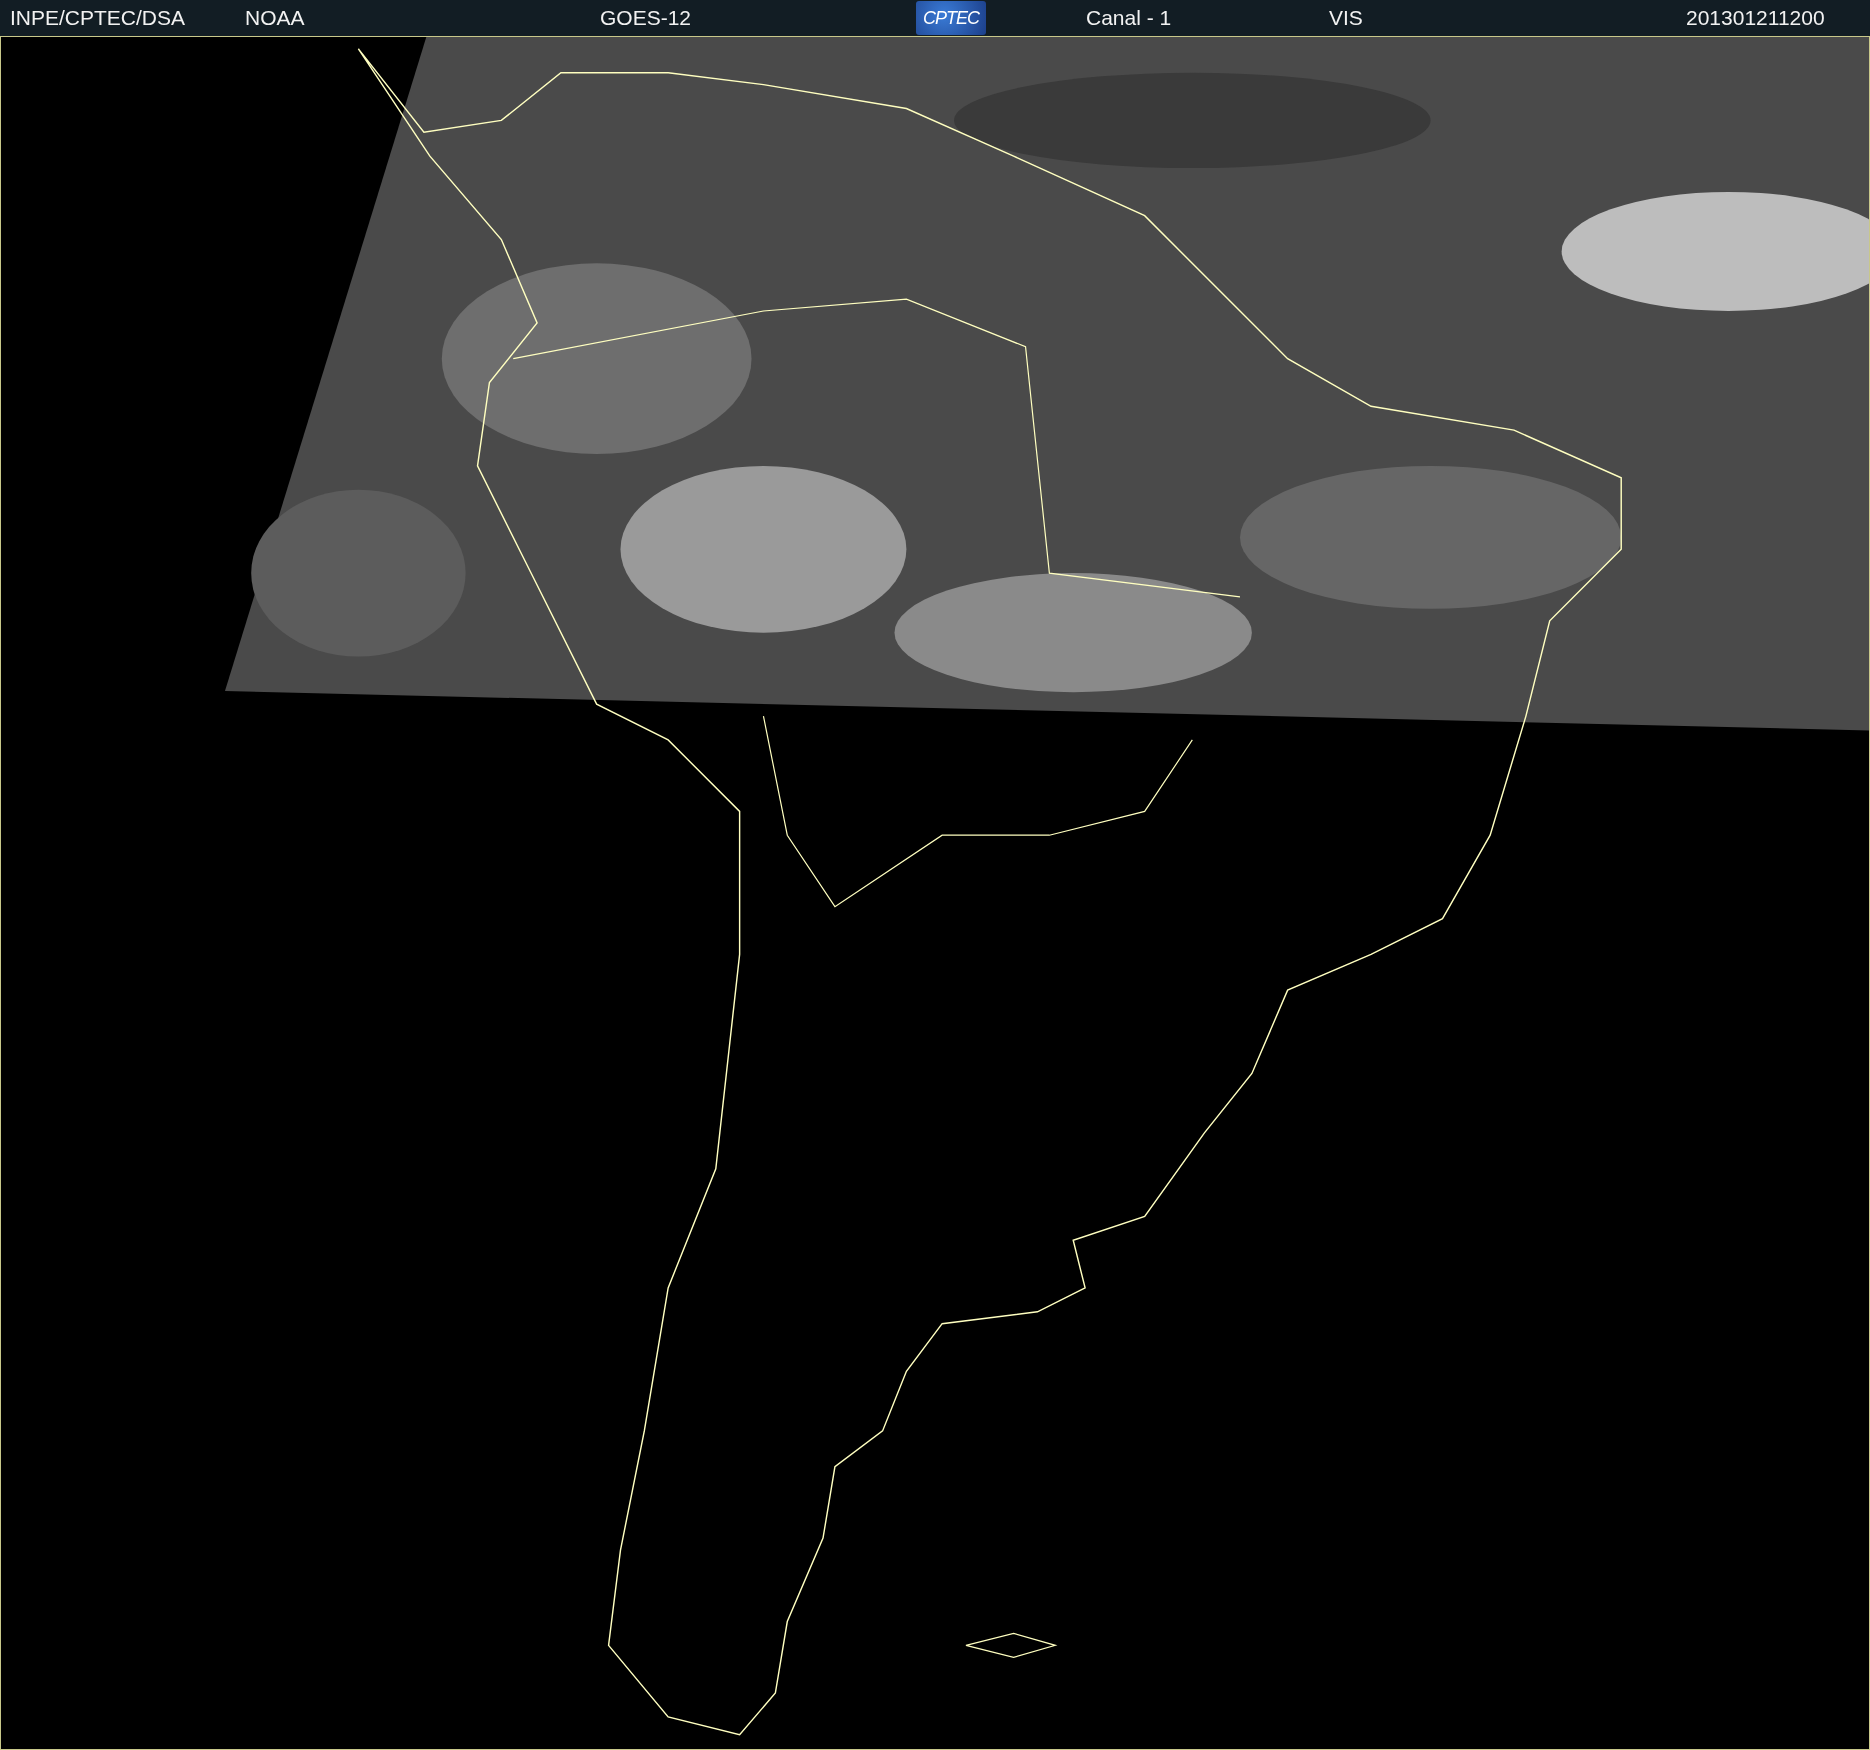 The height and width of the screenshot is (1750, 1870). What do you see at coordinates (98, 18) in the screenshot?
I see `header-label: INPE/CPTEC/DSA` at bounding box center [98, 18].